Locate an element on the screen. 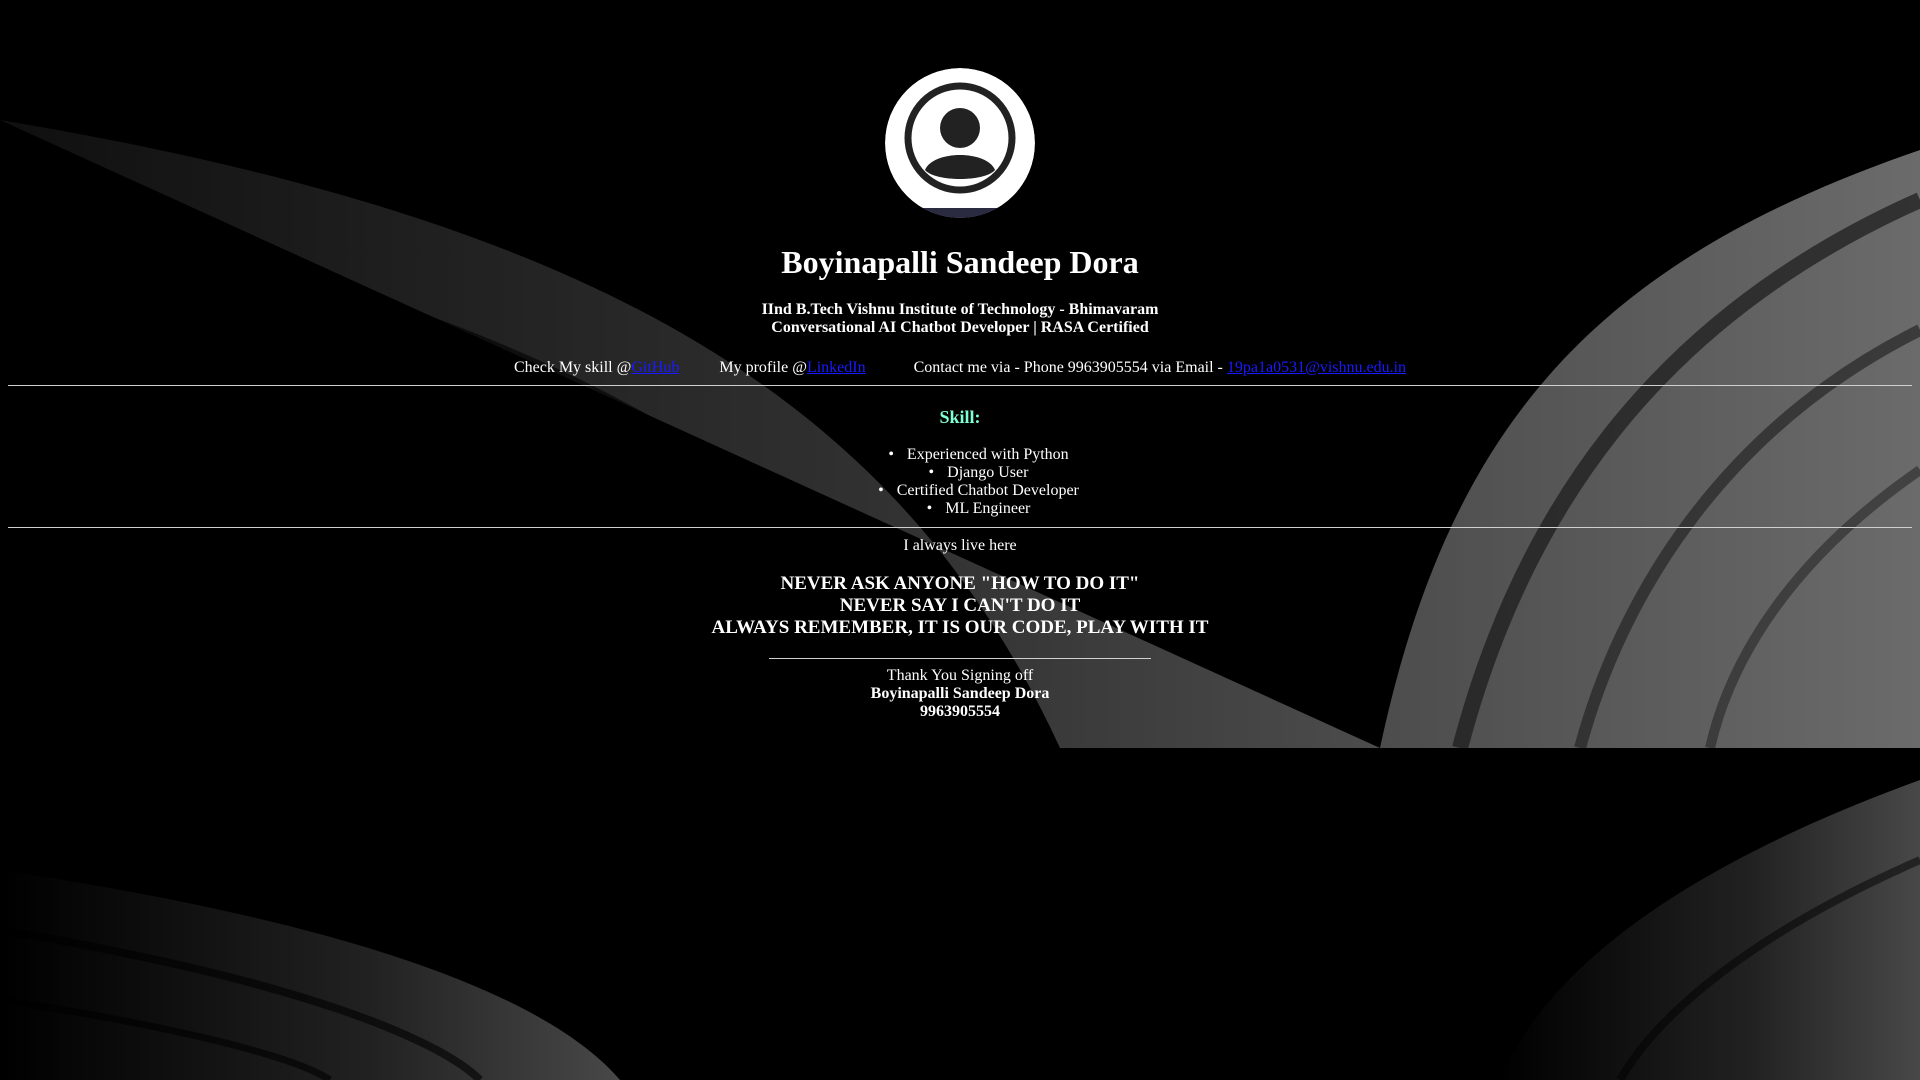  github-link: GitHub is located at coordinates (655, 367).